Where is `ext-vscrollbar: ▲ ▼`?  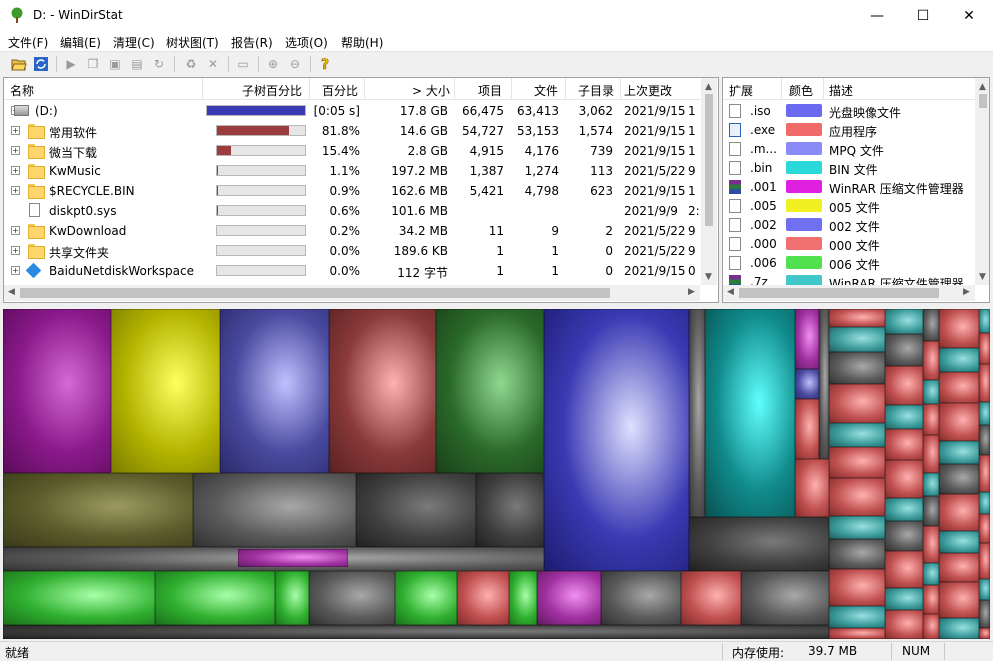 ext-vscrollbar: ▲ ▼ is located at coordinates (982, 181).